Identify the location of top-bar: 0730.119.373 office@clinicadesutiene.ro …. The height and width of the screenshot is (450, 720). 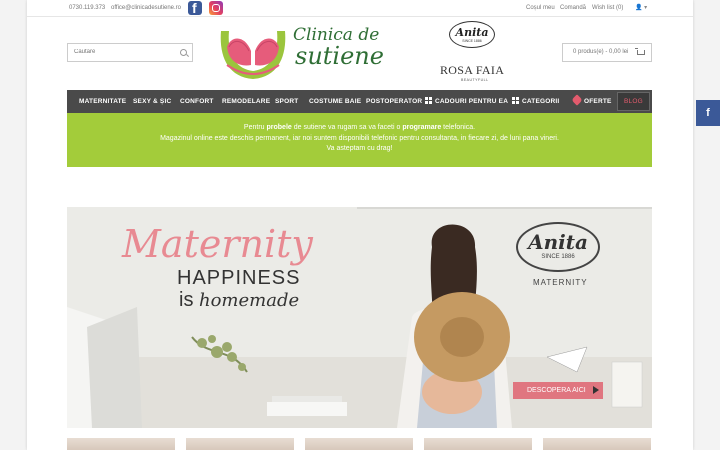
(360, 8).